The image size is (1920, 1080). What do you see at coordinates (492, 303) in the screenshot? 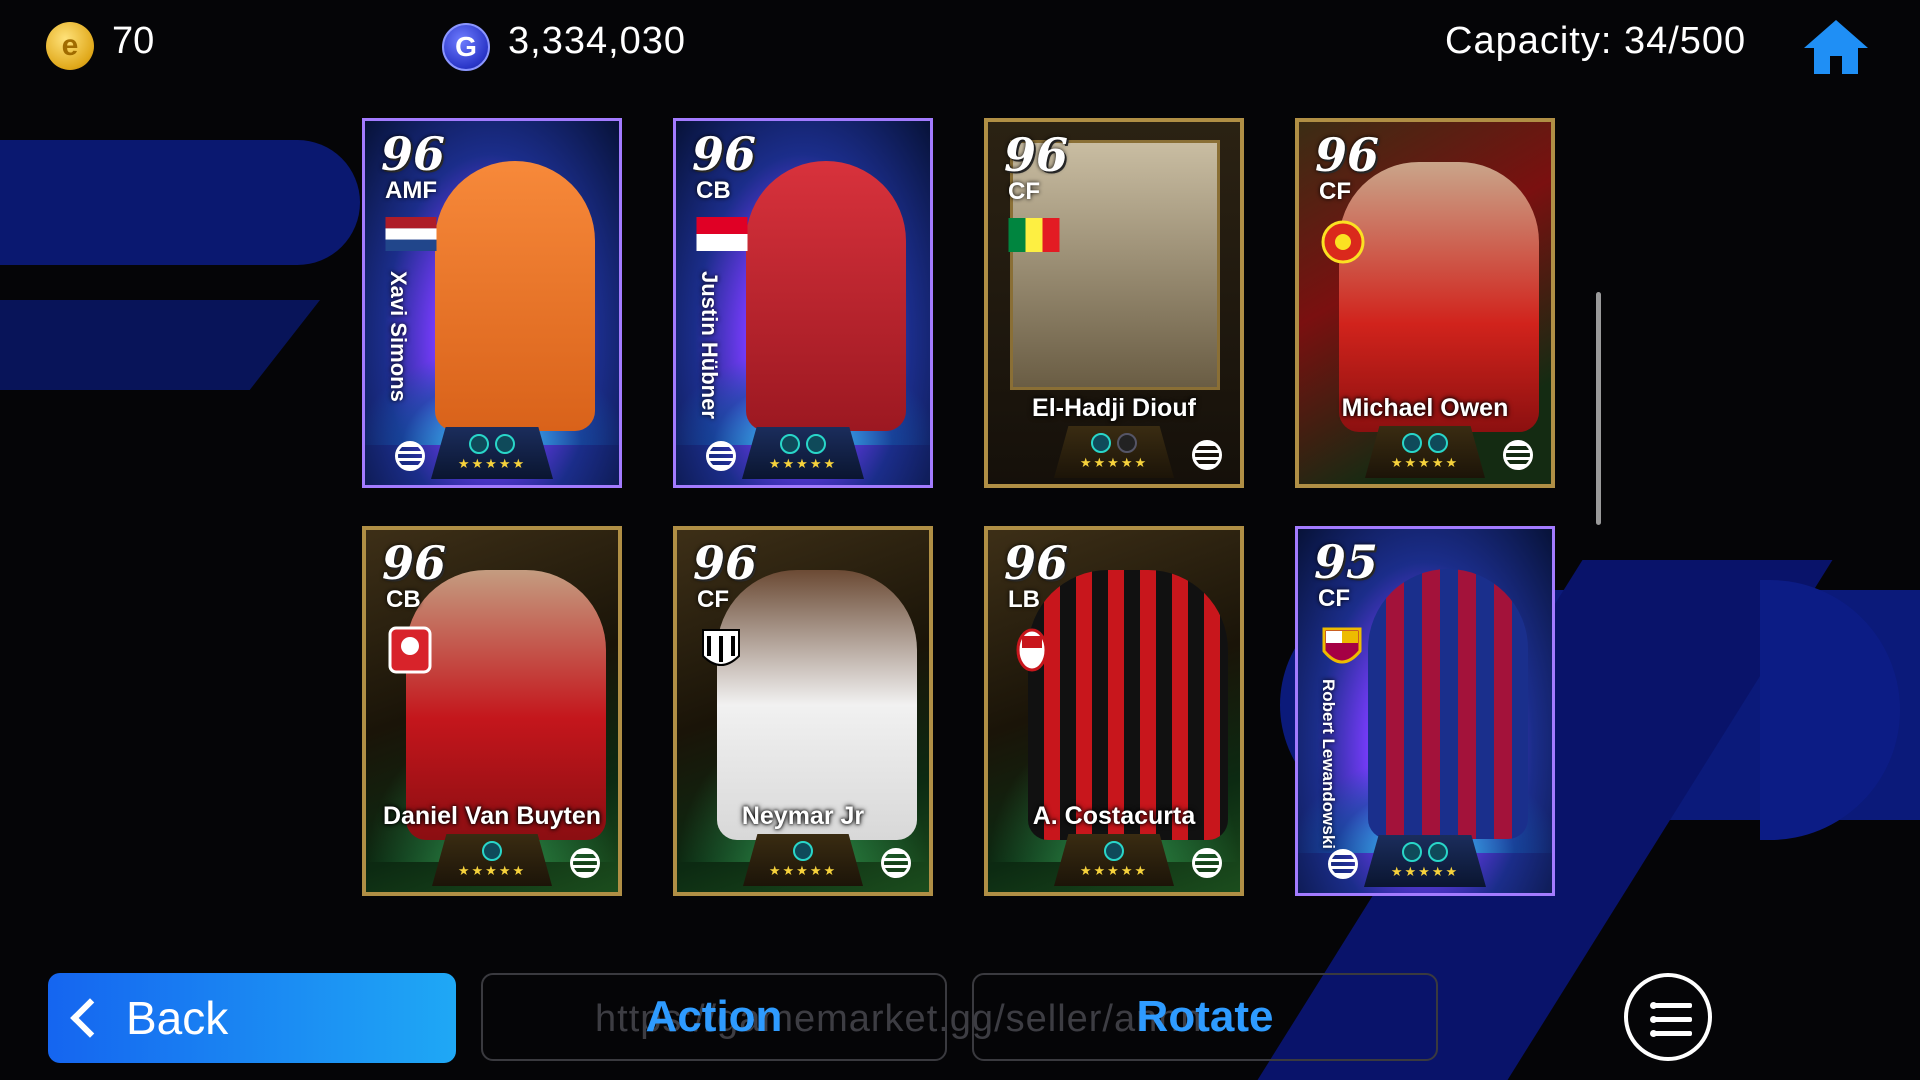
I see `player-card: 96 AMF Xavi Simons ★★★★★` at bounding box center [492, 303].